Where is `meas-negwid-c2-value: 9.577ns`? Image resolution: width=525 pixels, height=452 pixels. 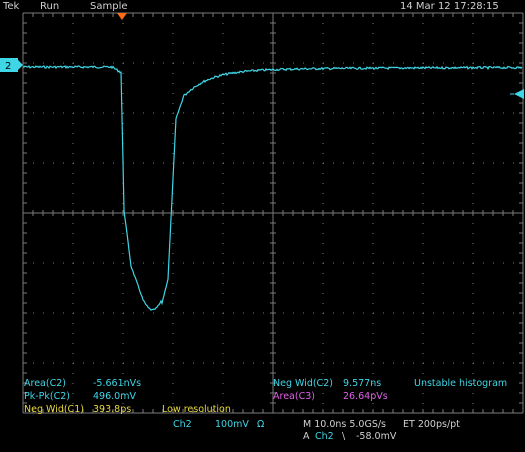 meas-negwid-c2-value: 9.577ns is located at coordinates (362, 383).